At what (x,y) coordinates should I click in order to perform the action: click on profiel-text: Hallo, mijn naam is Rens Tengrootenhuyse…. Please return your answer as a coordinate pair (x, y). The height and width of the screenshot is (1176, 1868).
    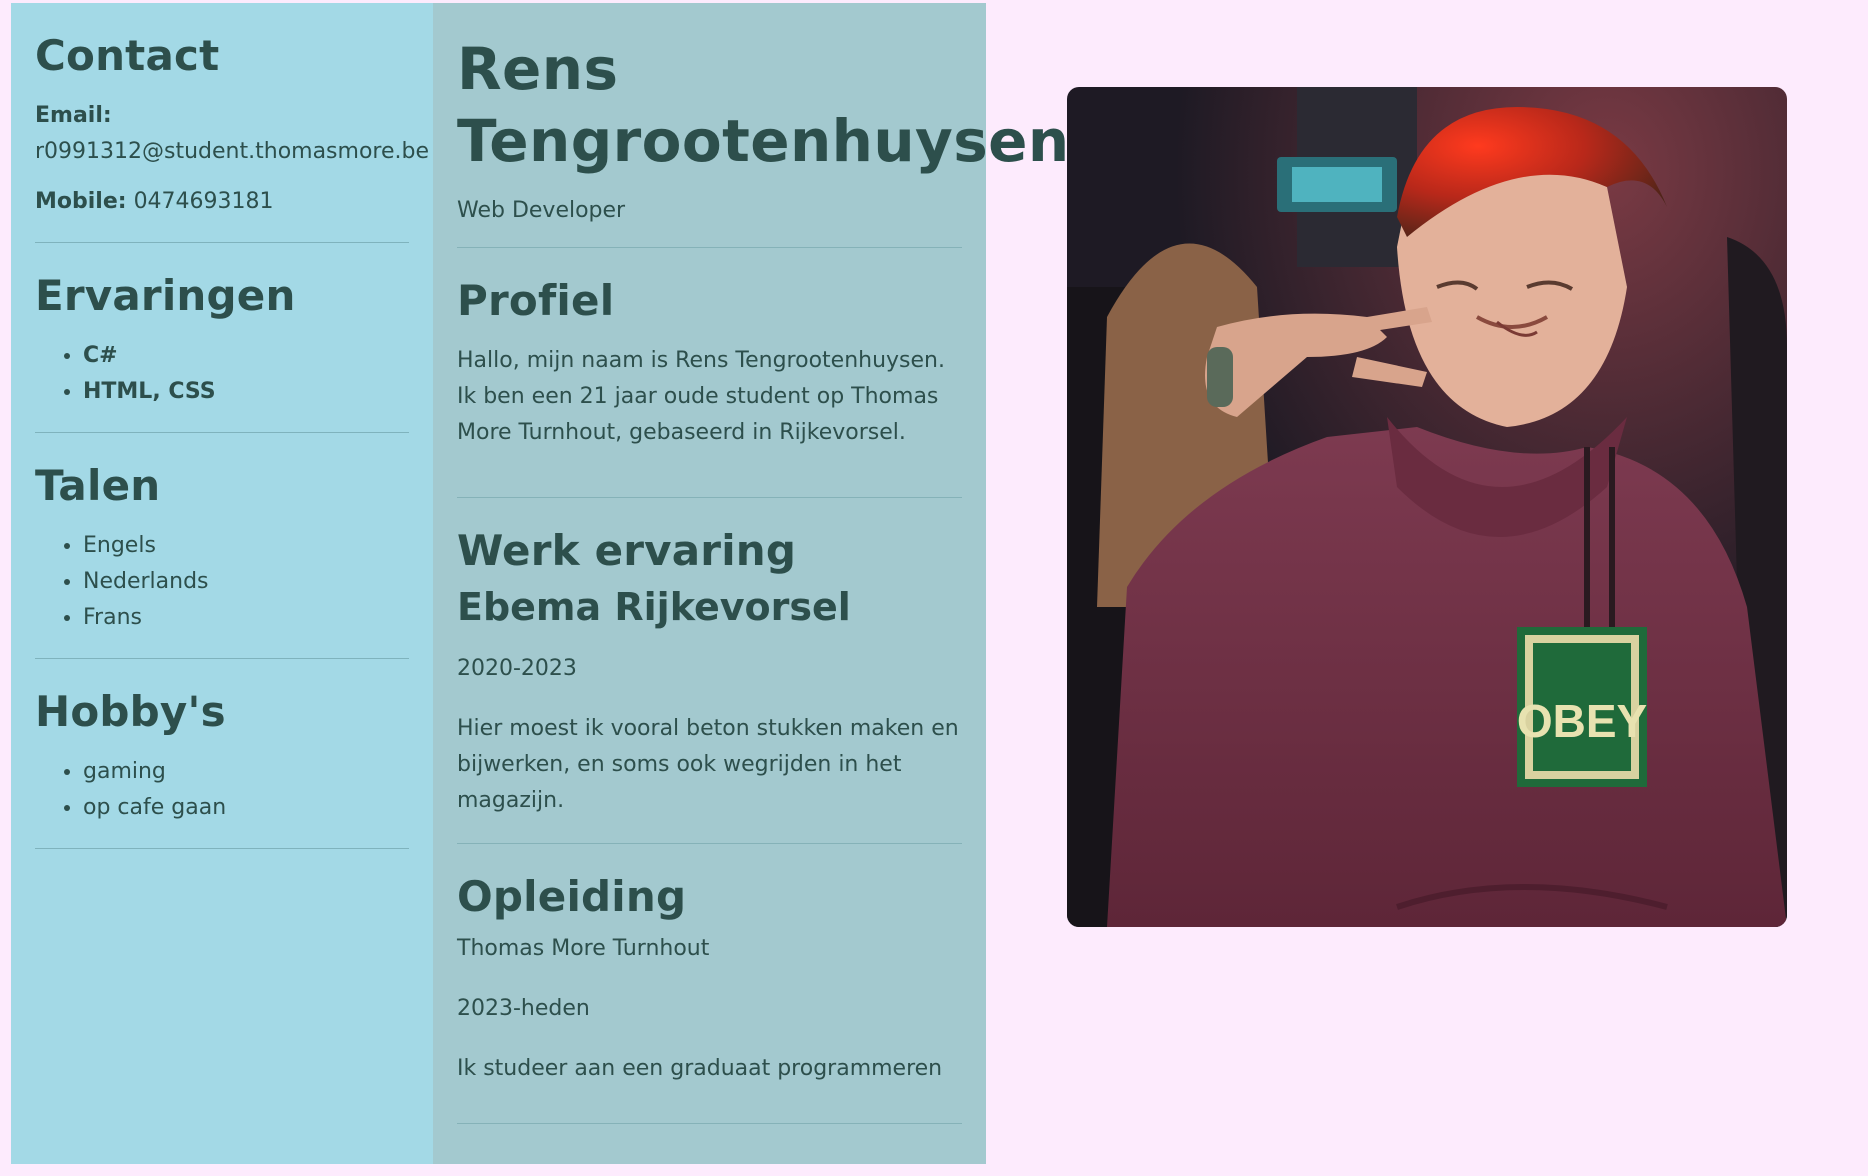
    Looking at the image, I should click on (701, 396).